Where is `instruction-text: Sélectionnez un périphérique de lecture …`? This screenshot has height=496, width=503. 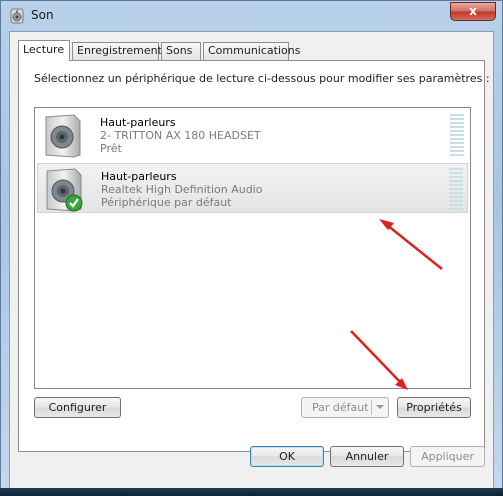
instruction-text: Sélectionnez un périphérique de lecture … is located at coordinates (262, 78).